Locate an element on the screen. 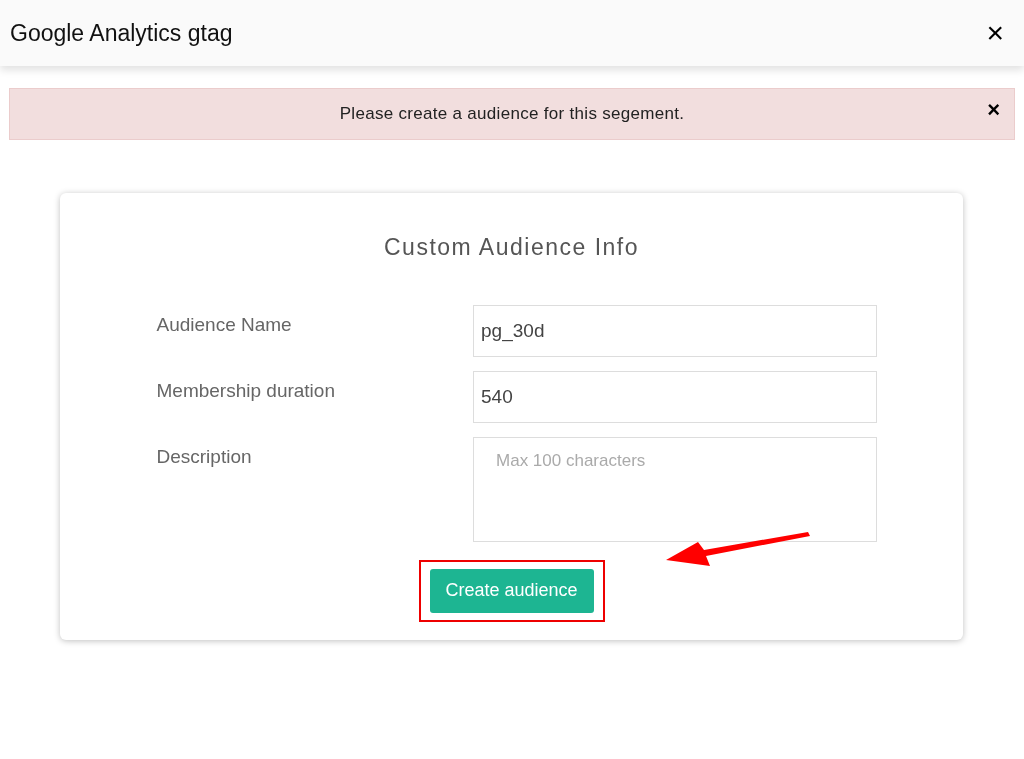 The width and height of the screenshot is (1024, 759). description-field: Max 100 characters is located at coordinates (675, 489).